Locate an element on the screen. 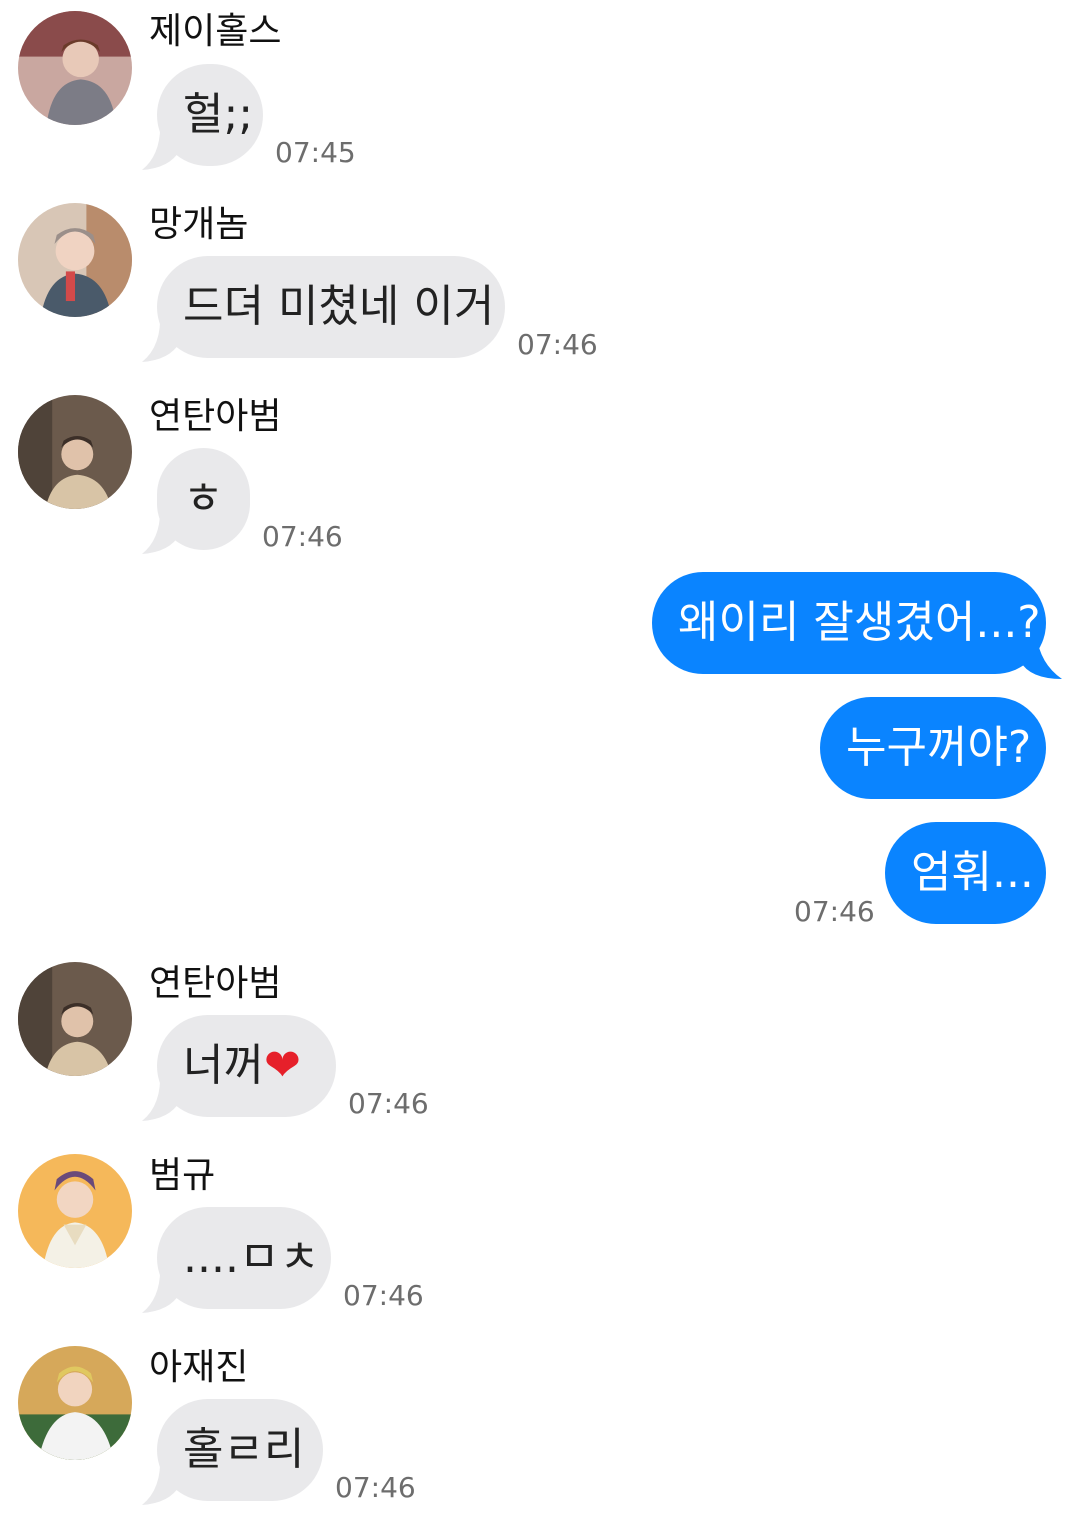  message-bubble: 누구꺼야? is located at coordinates (933, 748).